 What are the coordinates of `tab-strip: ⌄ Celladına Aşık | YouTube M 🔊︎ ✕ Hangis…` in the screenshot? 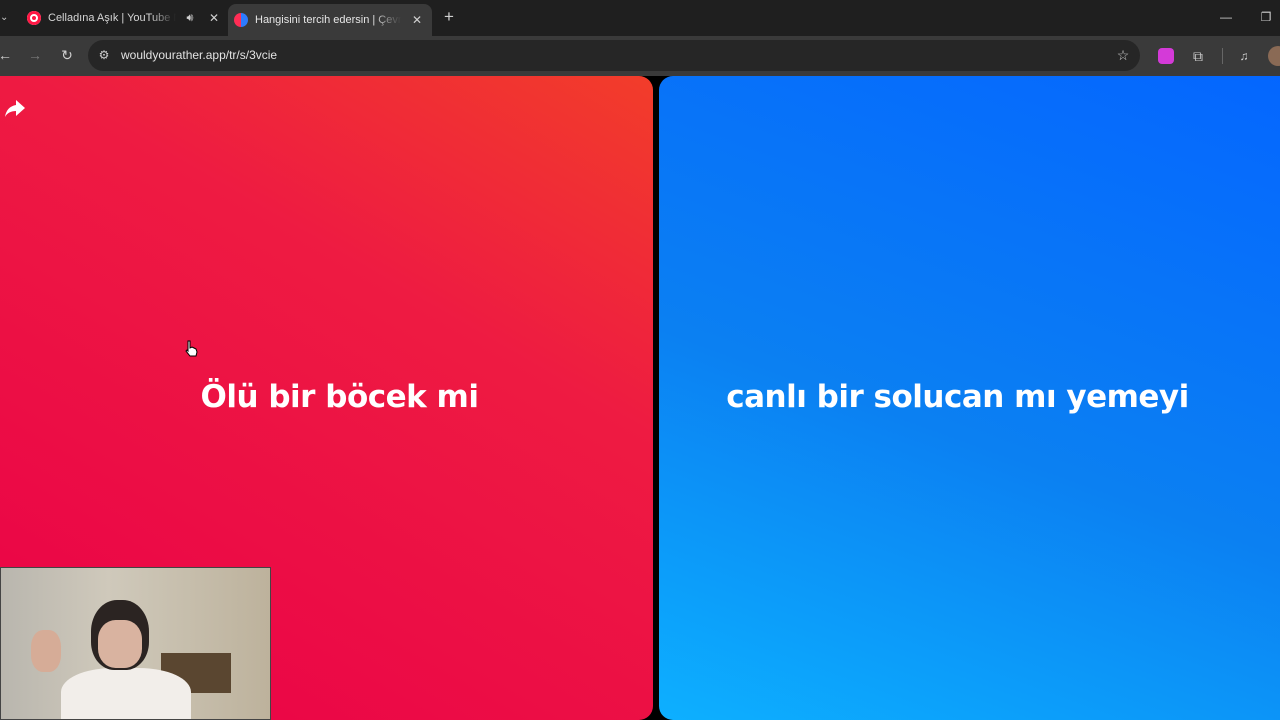 It's located at (640, 18).